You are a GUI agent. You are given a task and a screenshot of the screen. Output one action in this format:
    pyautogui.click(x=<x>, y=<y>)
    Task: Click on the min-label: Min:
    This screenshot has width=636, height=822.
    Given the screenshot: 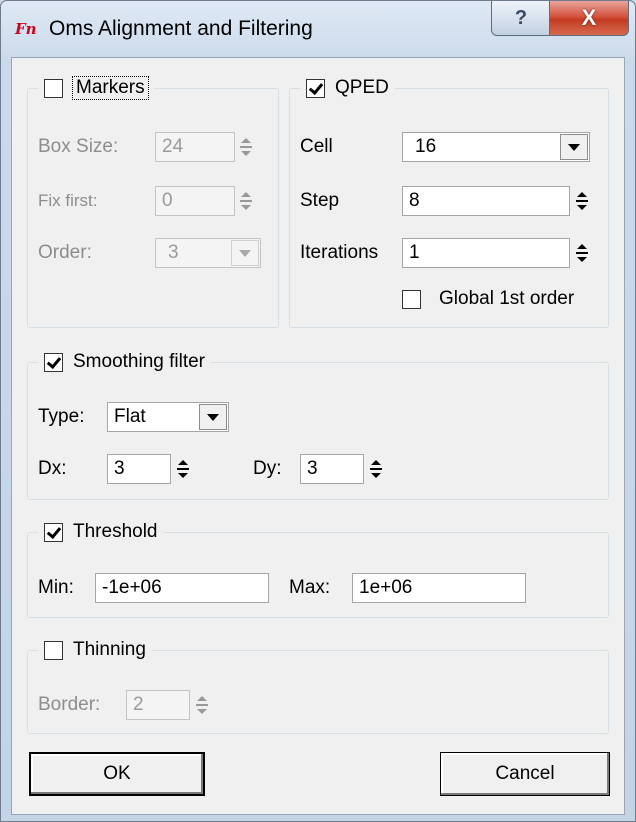 What is the action you would take?
    pyautogui.click(x=56, y=587)
    